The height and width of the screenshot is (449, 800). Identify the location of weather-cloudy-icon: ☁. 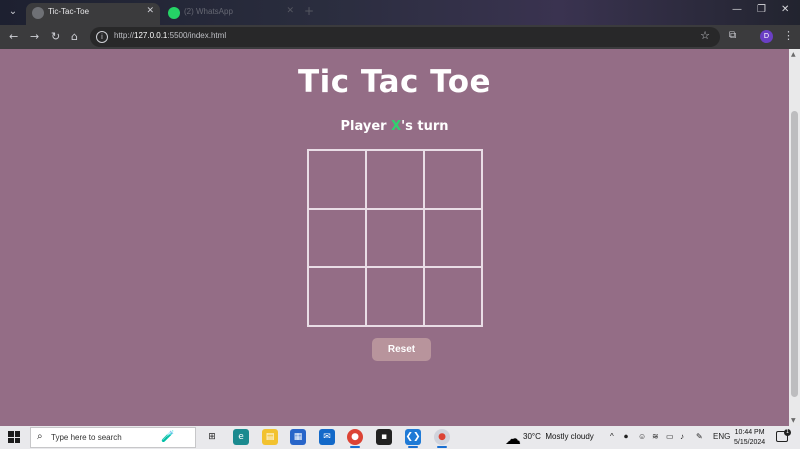
(513, 438).